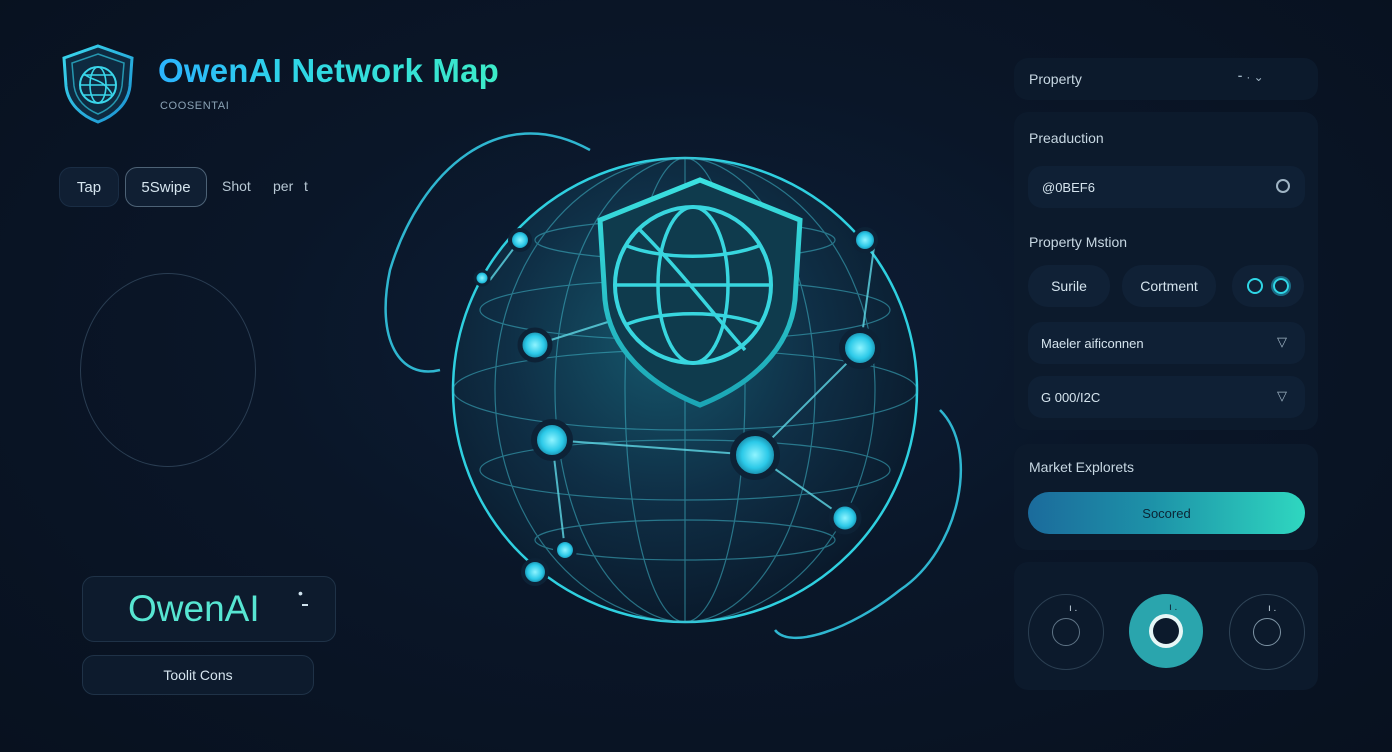 The image size is (1392, 752). Describe the element at coordinates (1268, 286) in the screenshot. I see `toggle-control` at that location.